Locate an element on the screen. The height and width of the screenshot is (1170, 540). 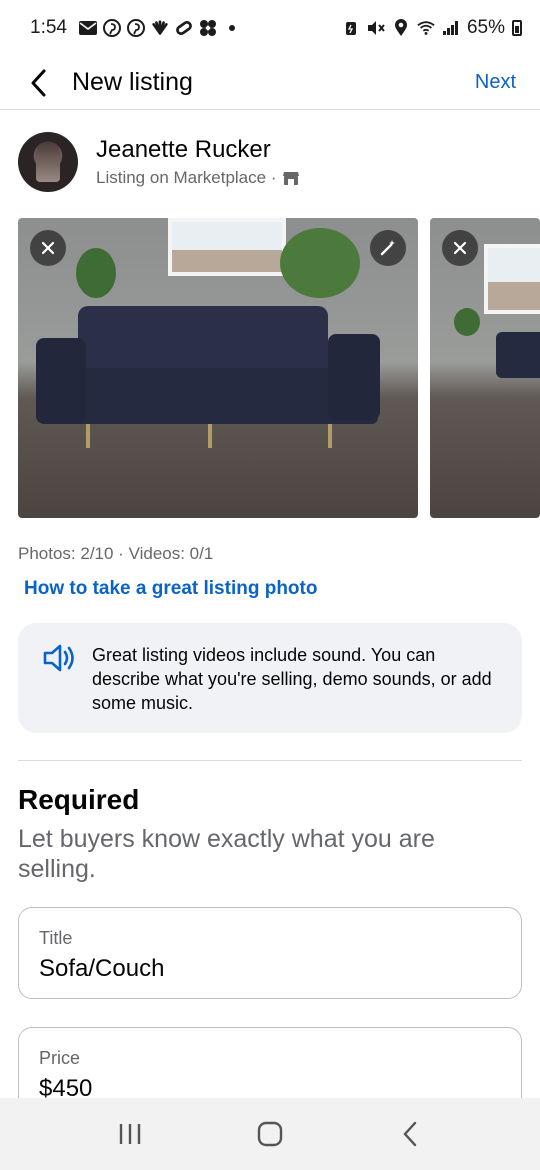
battery-saver-icon is located at coordinates (351, 28).